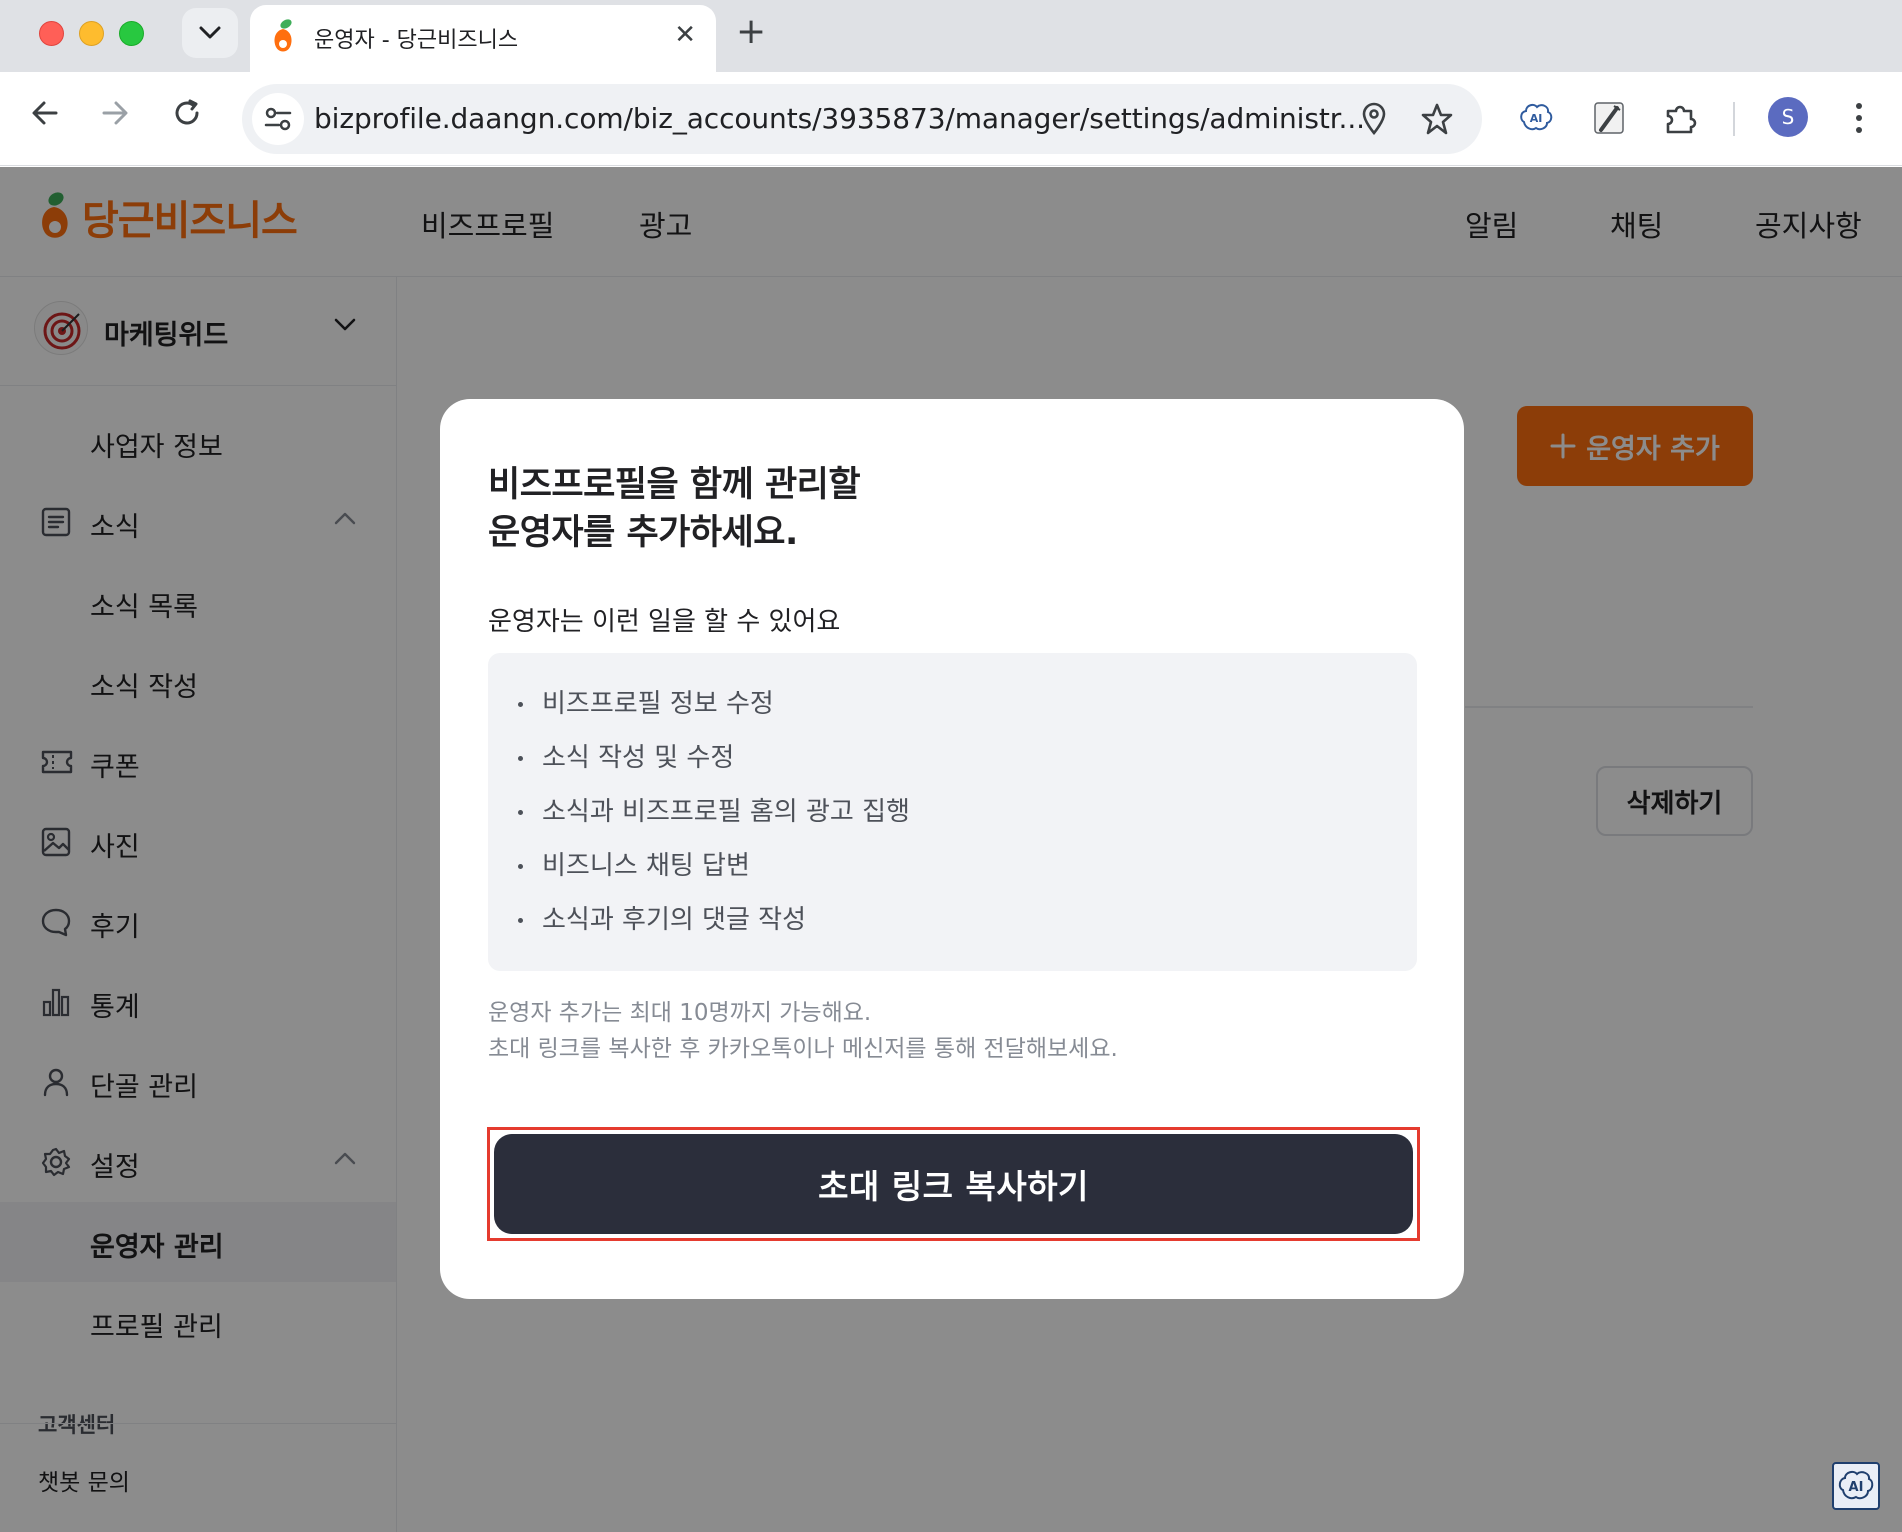 The width and height of the screenshot is (1902, 1532). What do you see at coordinates (646, 866) in the screenshot?
I see `ability-text: 비즈니스 채팅 답변` at bounding box center [646, 866].